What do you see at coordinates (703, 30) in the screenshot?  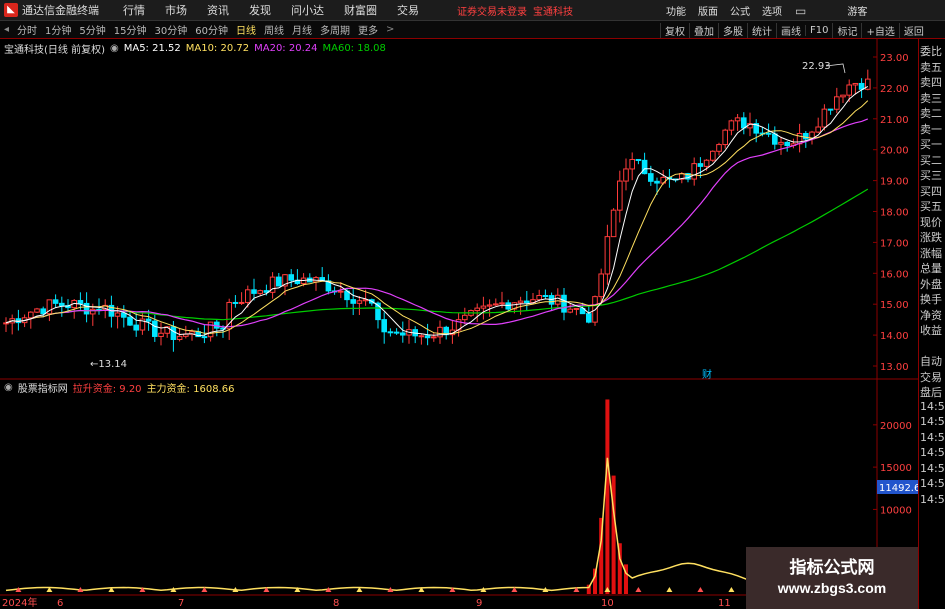 I see `tool-overlay: 叠加` at bounding box center [703, 30].